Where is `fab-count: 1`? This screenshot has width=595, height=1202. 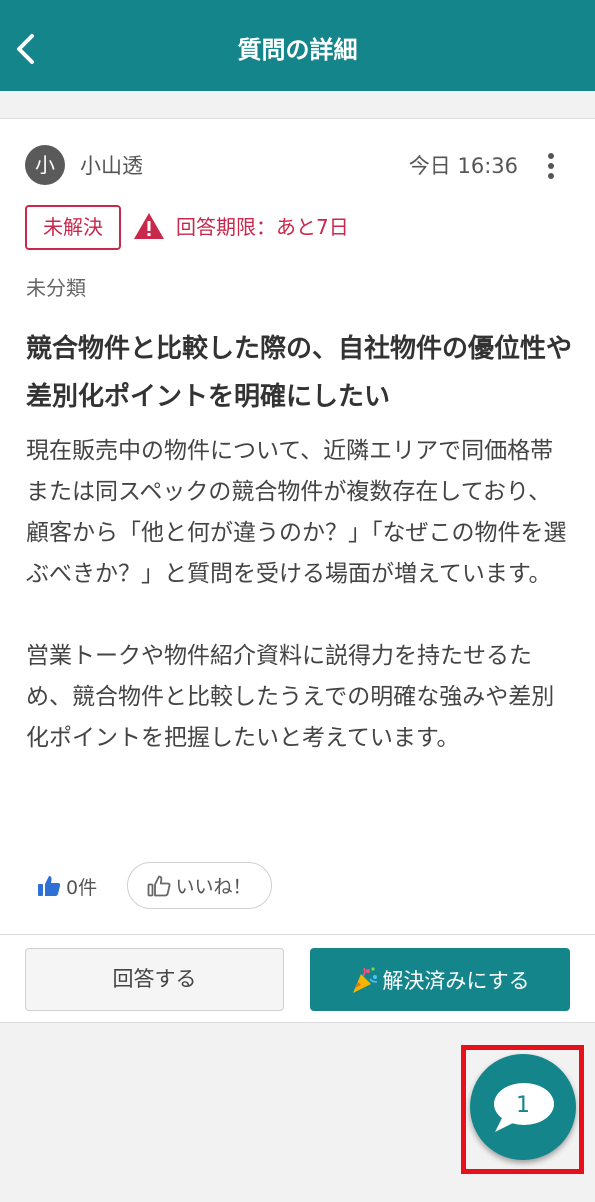
fab-count: 1 is located at coordinates (523, 1105).